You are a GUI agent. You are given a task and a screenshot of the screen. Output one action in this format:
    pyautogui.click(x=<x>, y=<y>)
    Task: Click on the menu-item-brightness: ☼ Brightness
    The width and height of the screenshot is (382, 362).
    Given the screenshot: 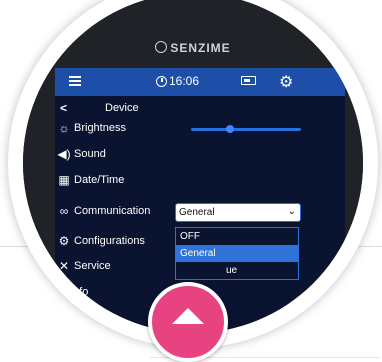 What is the action you would take?
    pyautogui.click(x=200, y=130)
    